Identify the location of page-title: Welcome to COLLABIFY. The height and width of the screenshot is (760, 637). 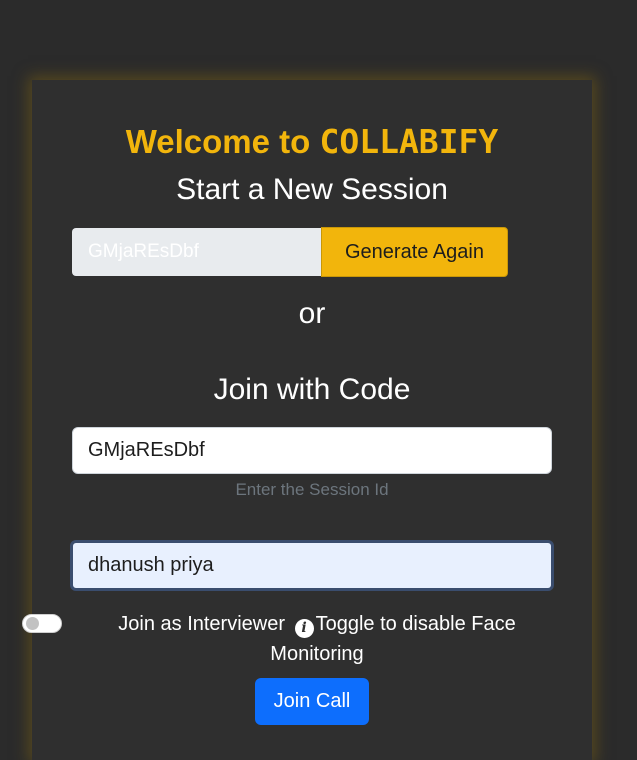
(312, 141).